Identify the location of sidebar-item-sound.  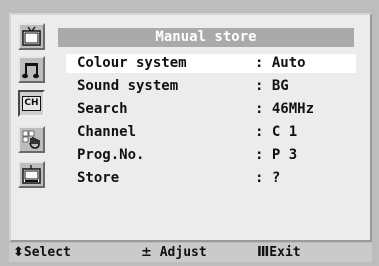
(31, 69).